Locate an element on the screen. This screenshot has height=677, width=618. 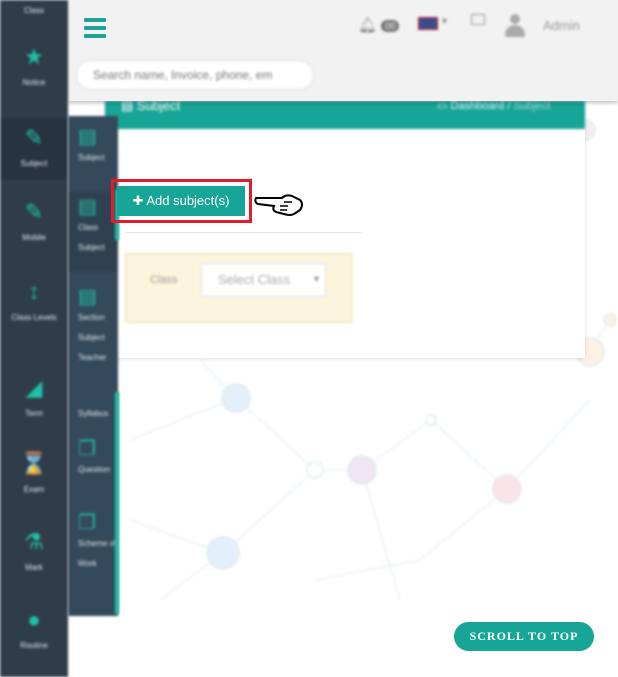
flask-icon: ⚗ is located at coordinates (34, 541).